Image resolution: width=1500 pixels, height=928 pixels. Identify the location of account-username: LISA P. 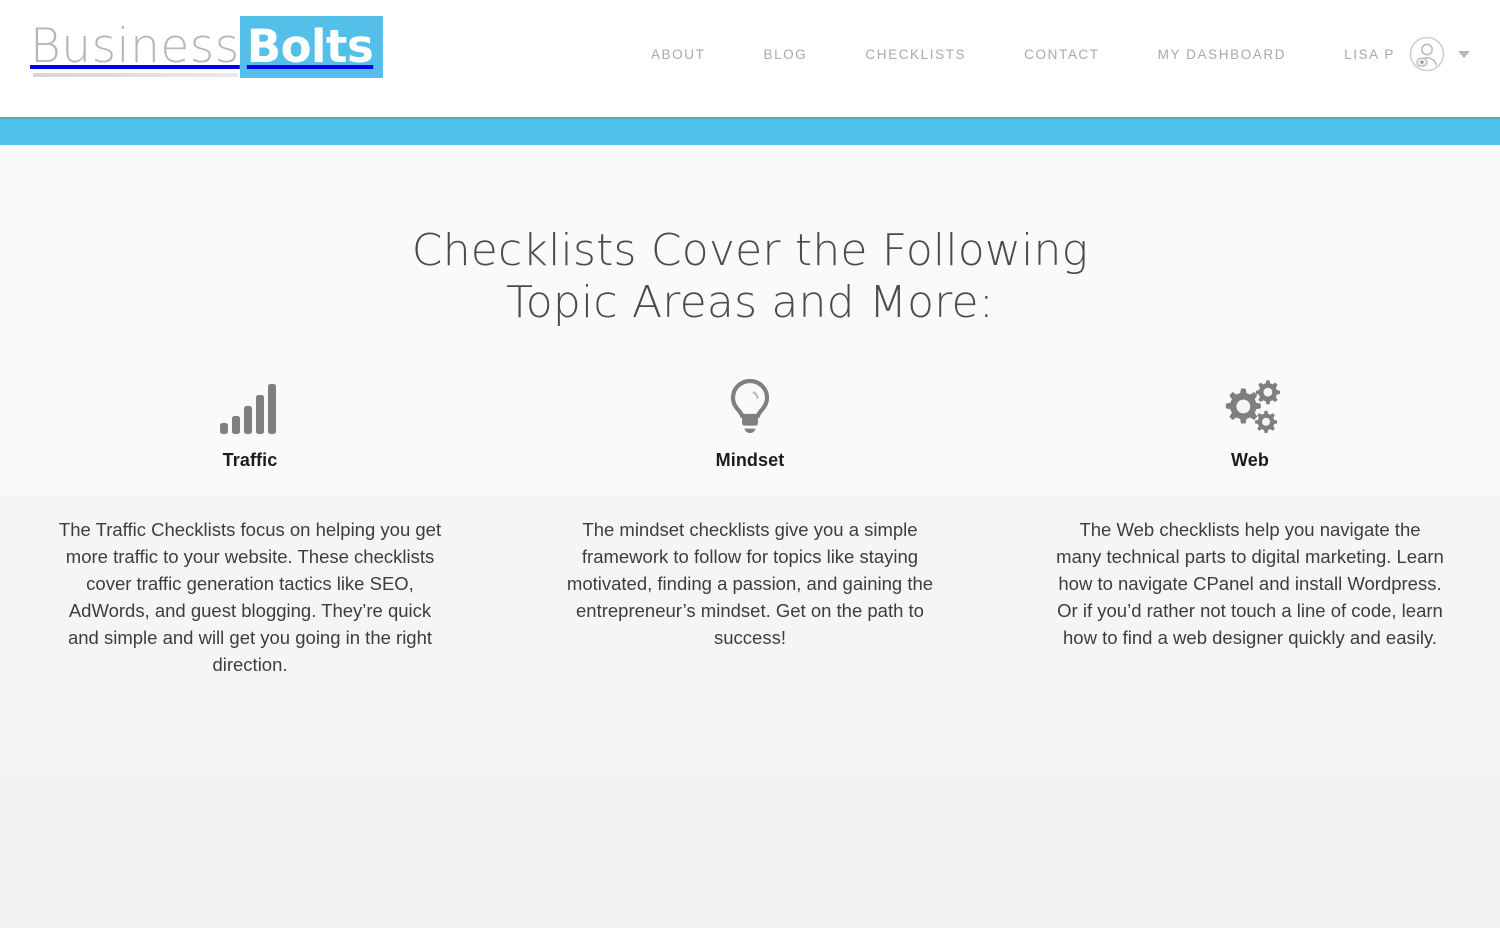
(1369, 54).